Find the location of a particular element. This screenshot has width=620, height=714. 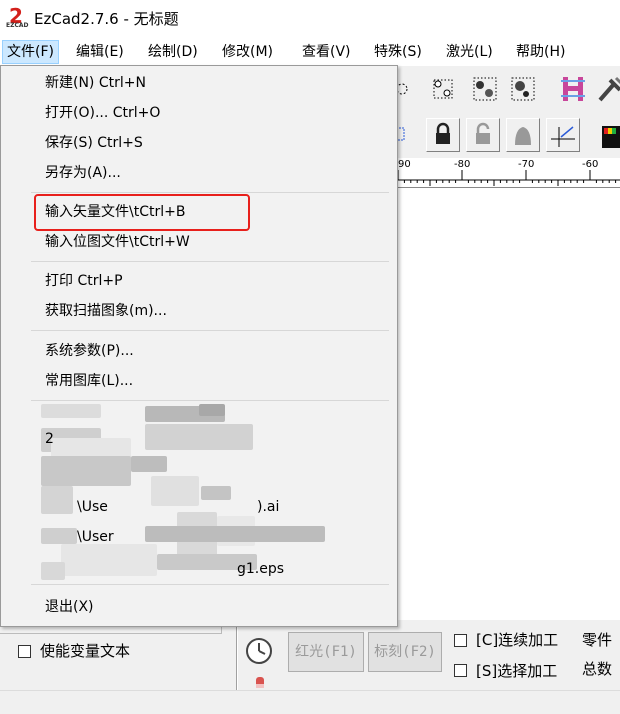

menu-help: 帮助(H) is located at coordinates (540, 52).